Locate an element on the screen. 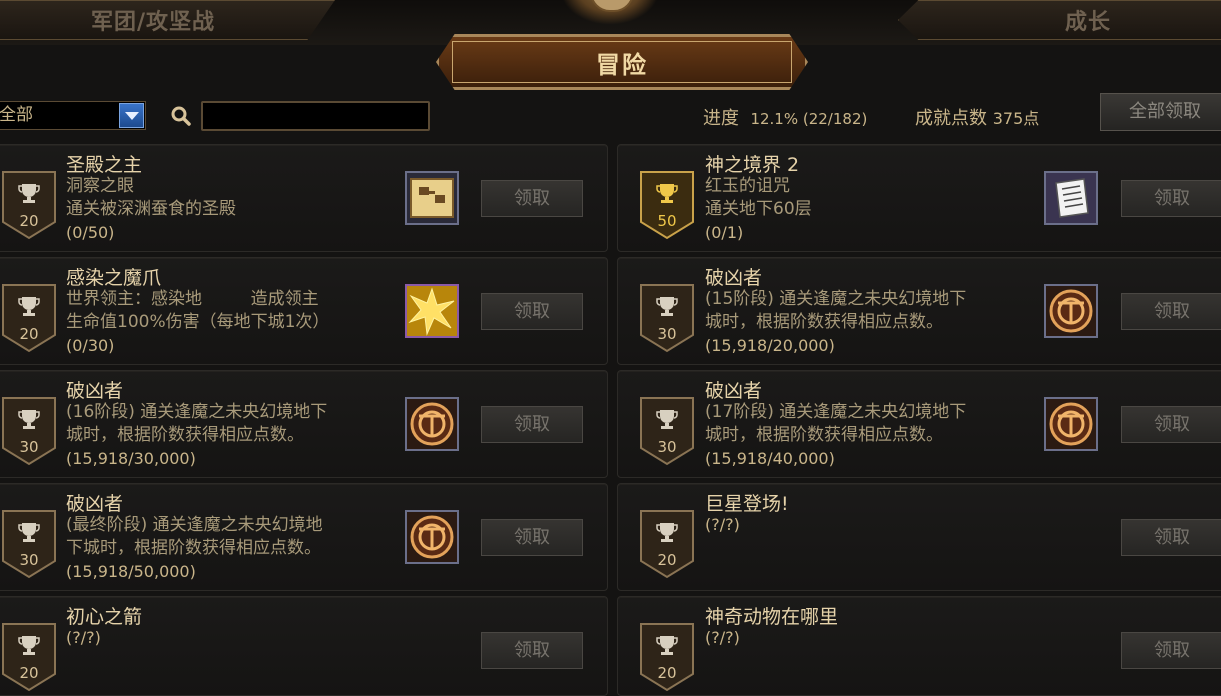  map-icon is located at coordinates (432, 198).